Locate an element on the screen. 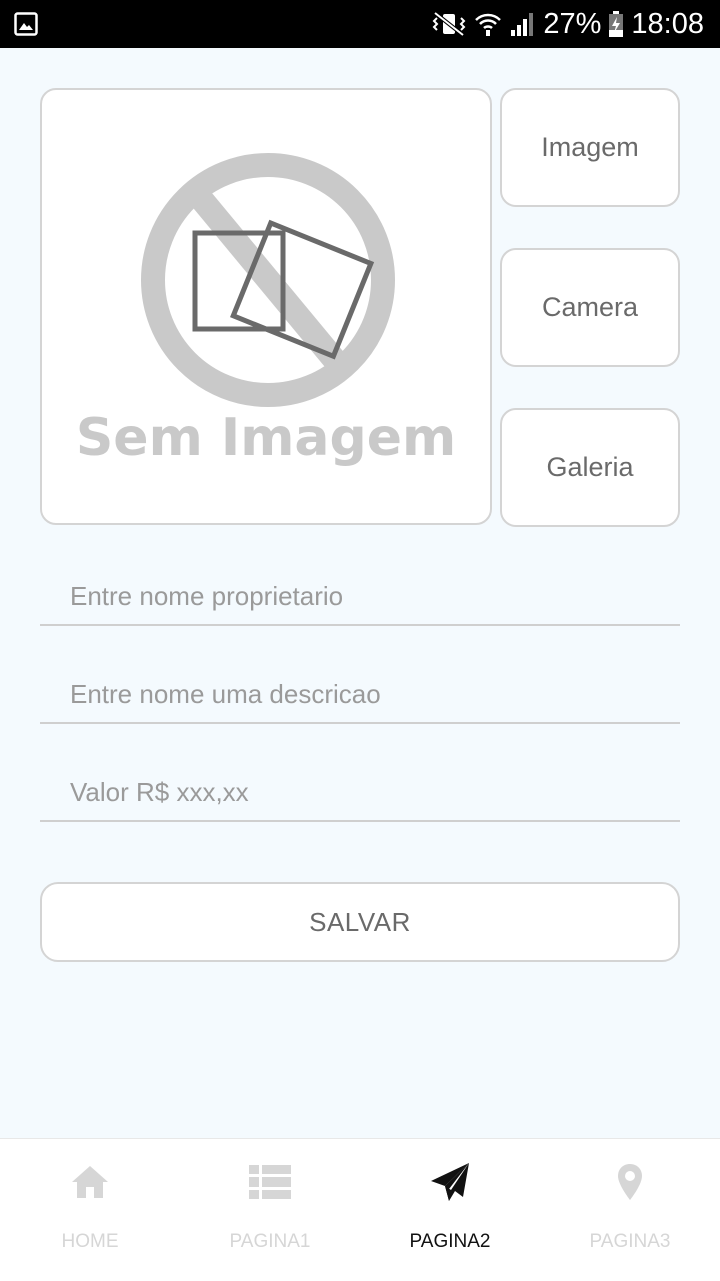  location-pin-icon is located at coordinates (630, 1182).